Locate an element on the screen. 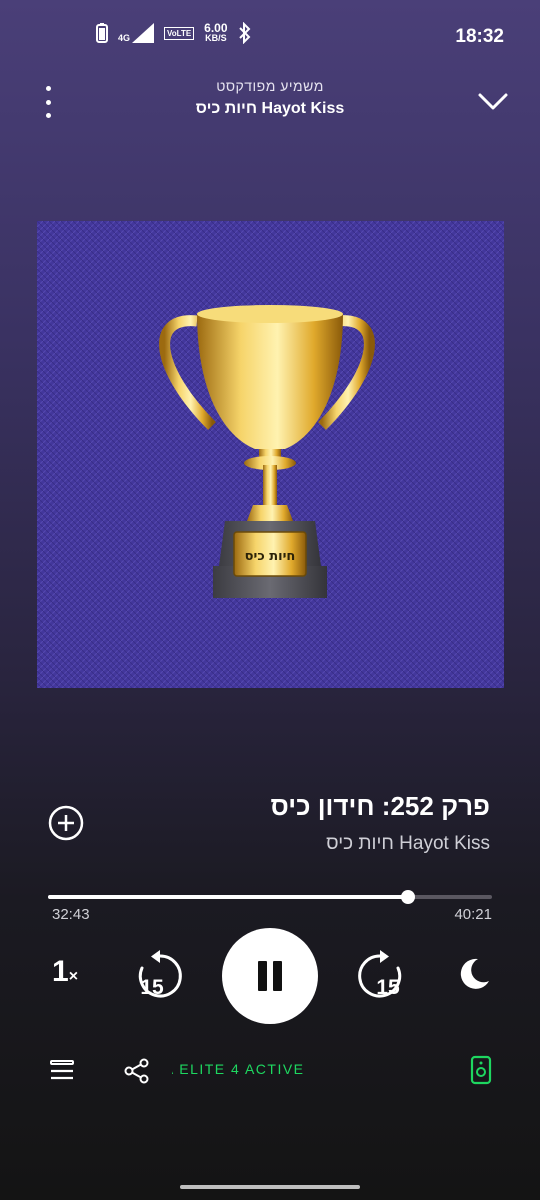  plaque-text: חיות כיס is located at coordinates (270, 556).